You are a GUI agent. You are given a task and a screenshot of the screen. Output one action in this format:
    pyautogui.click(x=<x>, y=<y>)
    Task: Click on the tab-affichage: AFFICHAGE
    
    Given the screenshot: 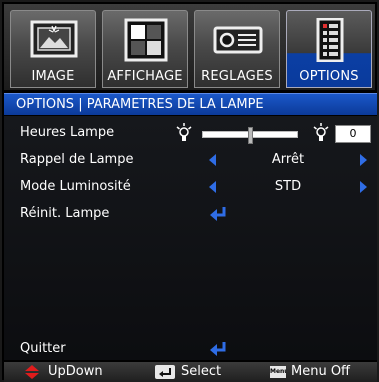 What is the action you would take?
    pyautogui.click(x=145, y=49)
    